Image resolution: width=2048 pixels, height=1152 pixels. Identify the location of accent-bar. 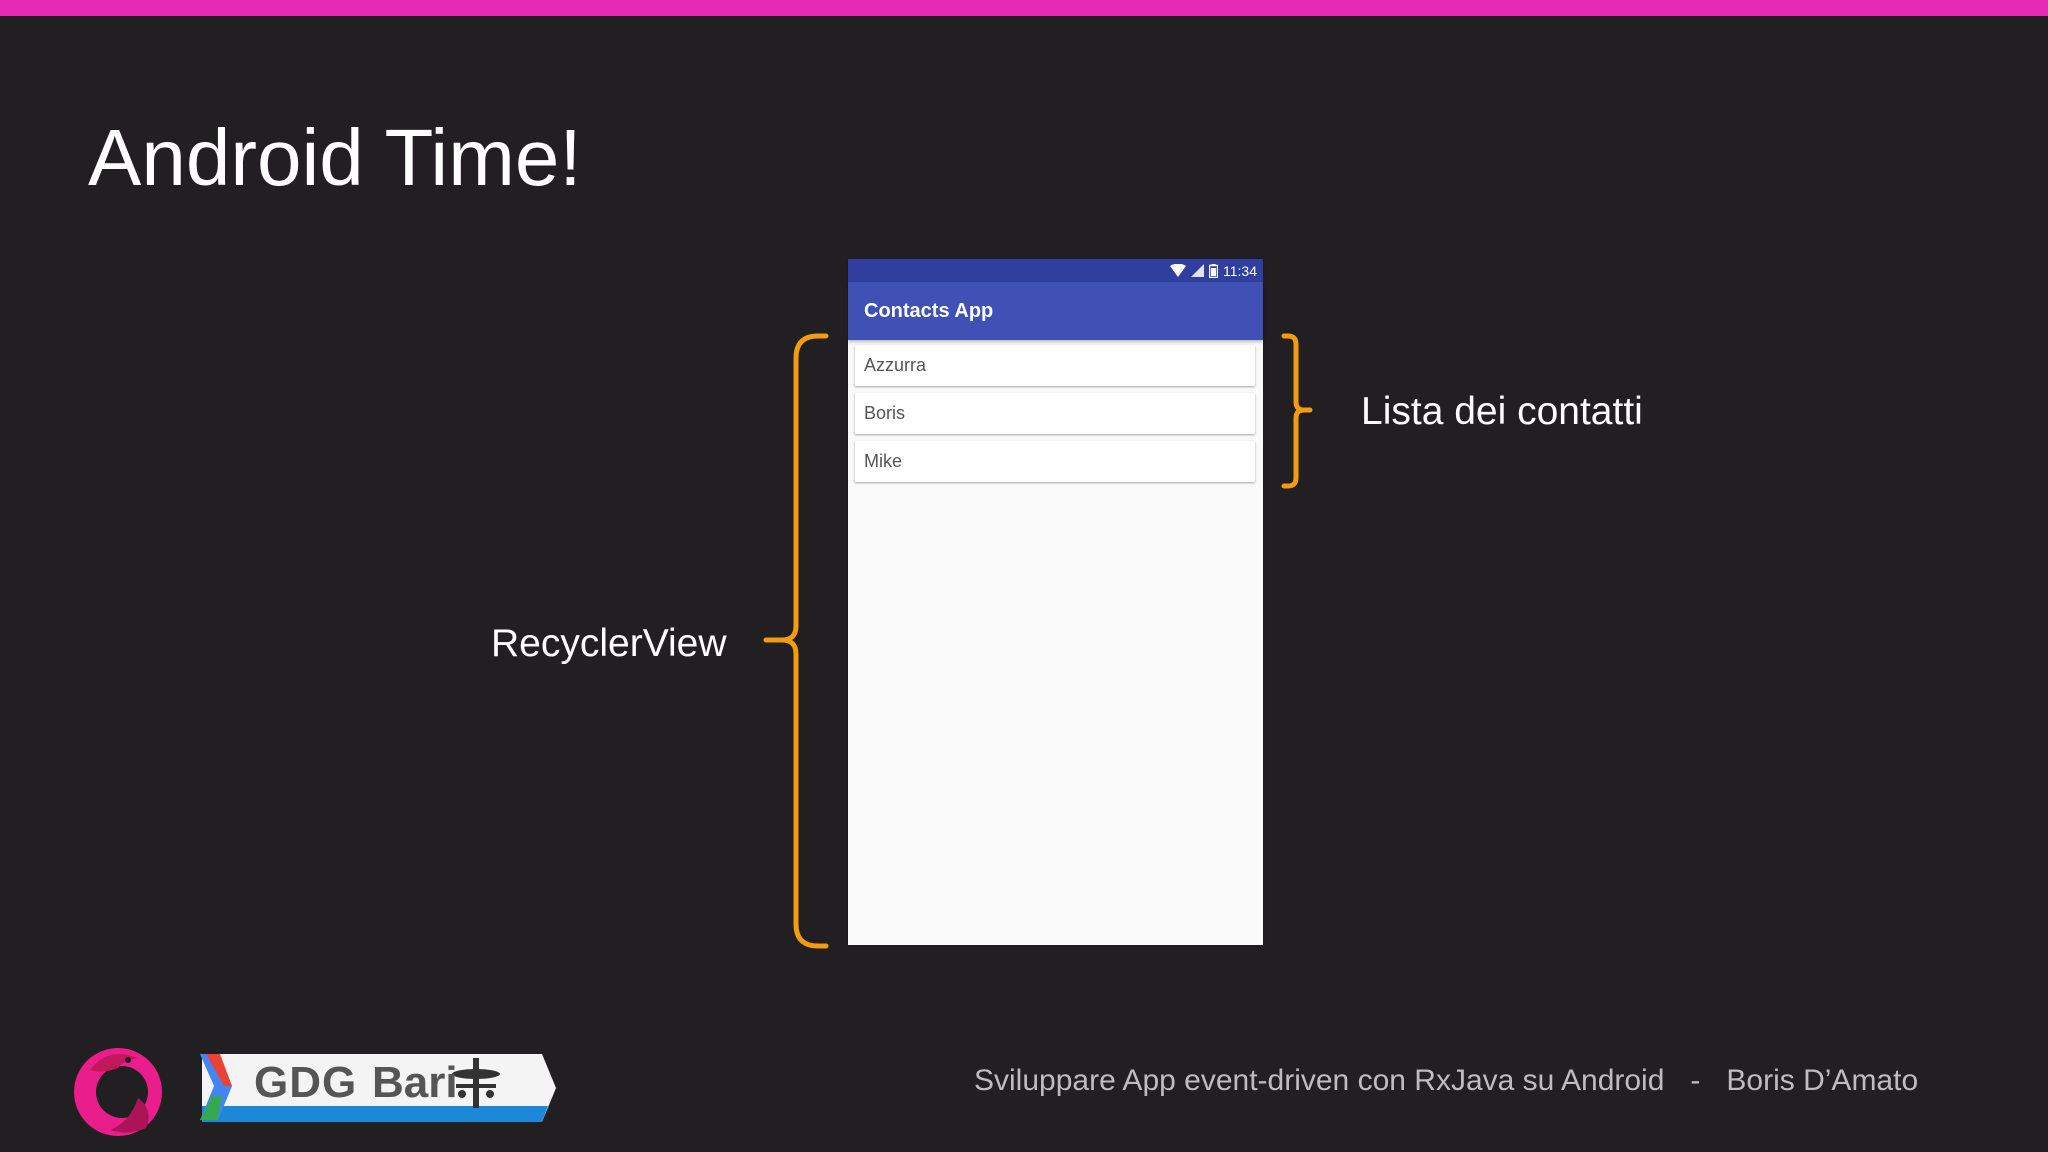
(1024, 8).